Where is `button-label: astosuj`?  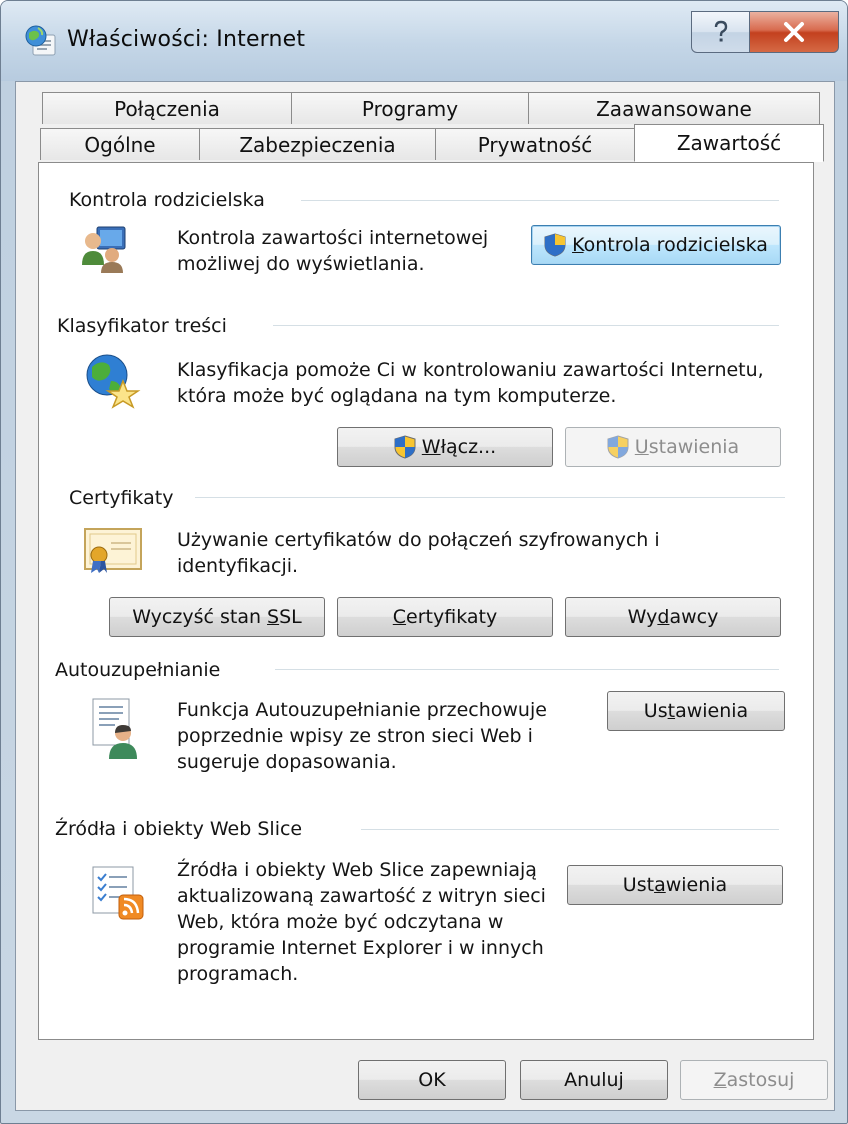 button-label: astosuj is located at coordinates (760, 1080).